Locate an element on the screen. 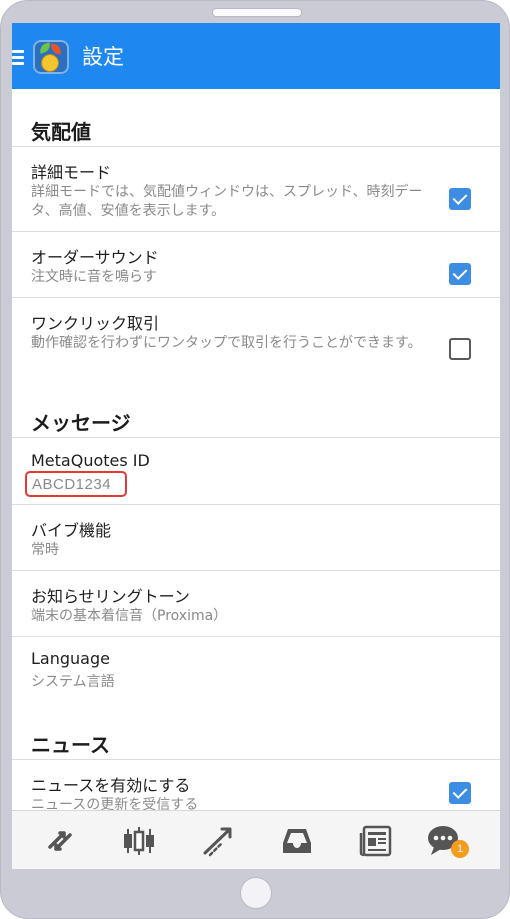 The height and width of the screenshot is (919, 510). phone-speaker is located at coordinates (257, 12).